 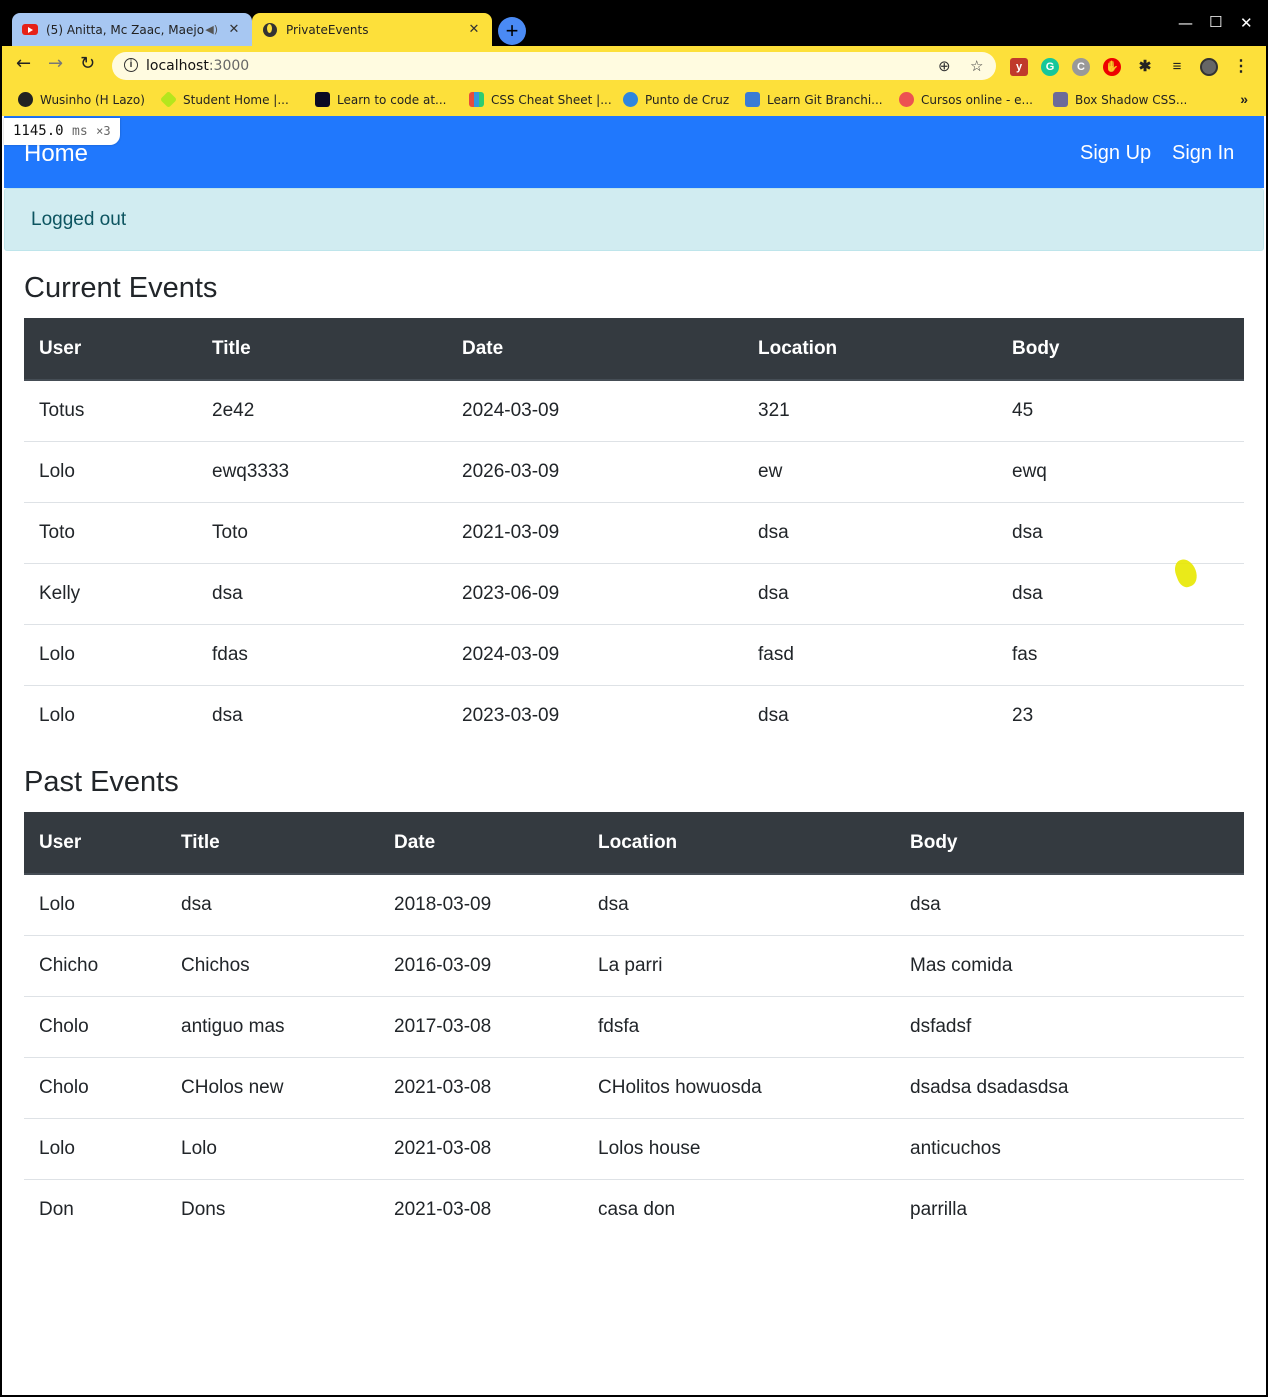 What do you see at coordinates (1246, 23) in the screenshot?
I see `close-window-icon: ✕` at bounding box center [1246, 23].